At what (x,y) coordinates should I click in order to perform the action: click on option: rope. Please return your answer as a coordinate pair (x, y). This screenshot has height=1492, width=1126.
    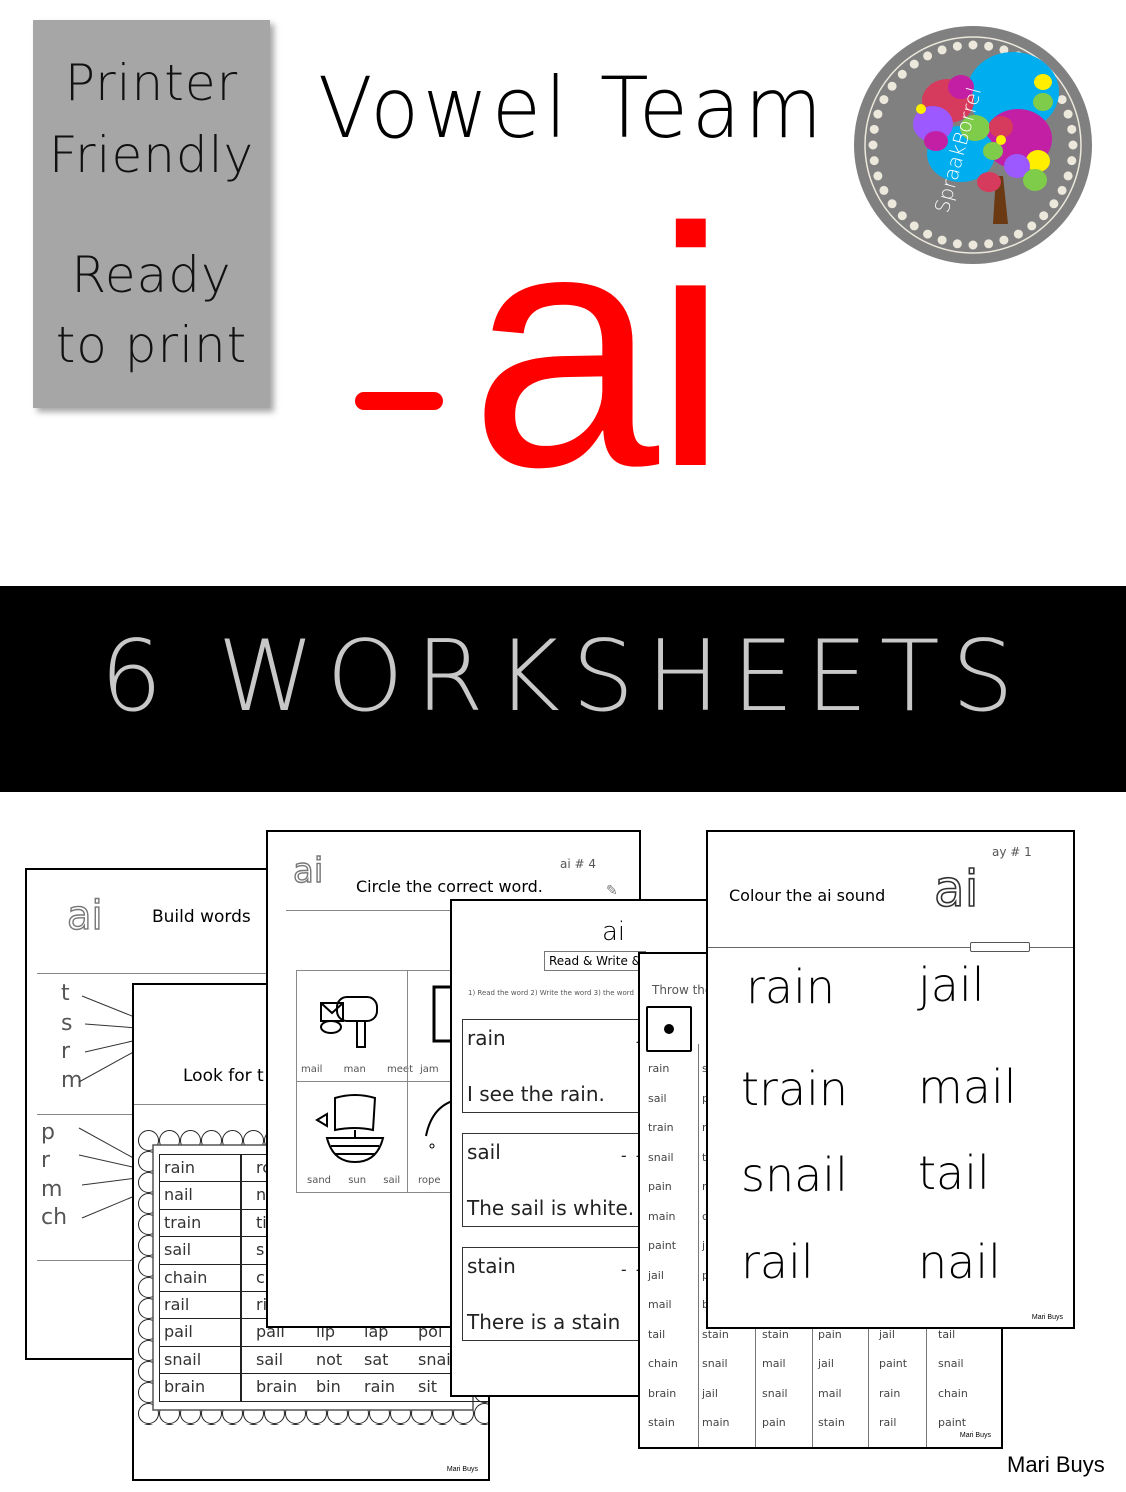
    Looking at the image, I should click on (429, 1181).